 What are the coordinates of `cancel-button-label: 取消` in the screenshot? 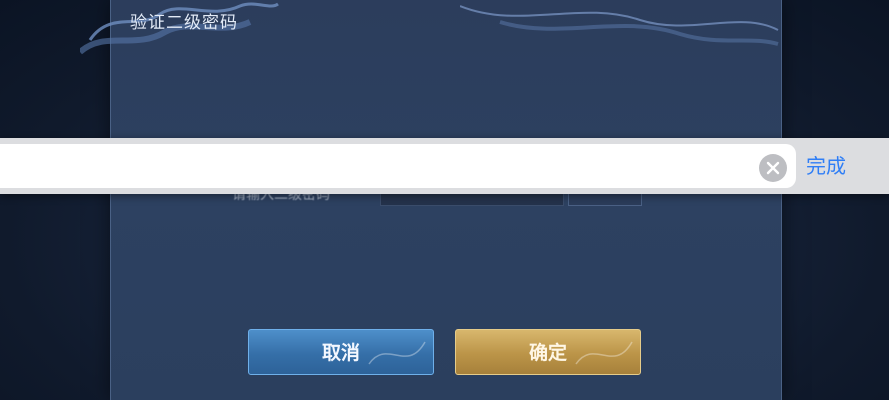 It's located at (340, 353).